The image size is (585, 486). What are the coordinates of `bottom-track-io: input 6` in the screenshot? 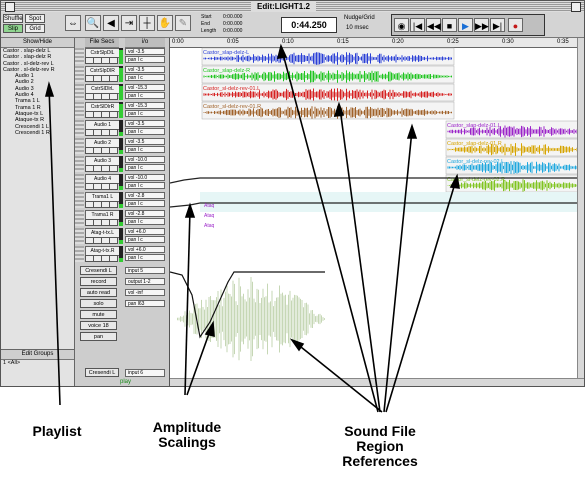 It's located at (145, 373).